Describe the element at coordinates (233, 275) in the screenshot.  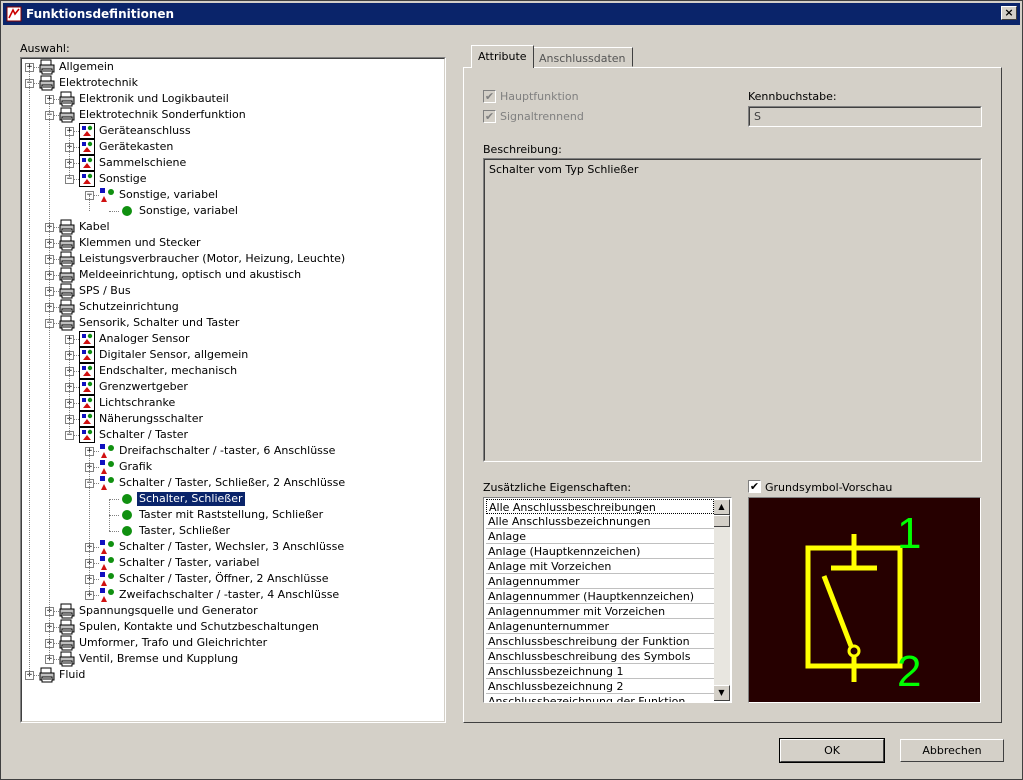
I see `tree-item: + Meldeeinrichtung, optisch und akustisch` at that location.